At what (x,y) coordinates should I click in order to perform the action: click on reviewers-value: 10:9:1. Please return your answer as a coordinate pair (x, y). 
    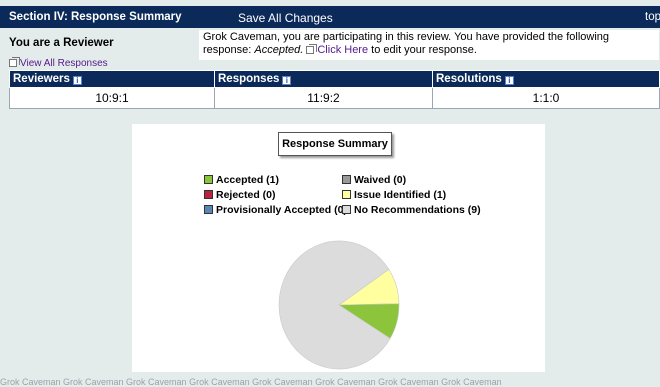
    Looking at the image, I should click on (112, 98).